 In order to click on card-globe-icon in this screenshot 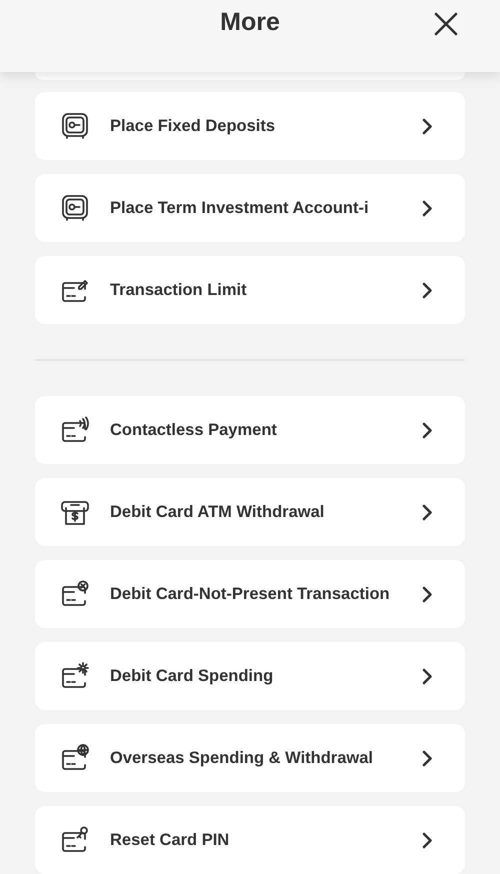, I will do `click(75, 758)`.